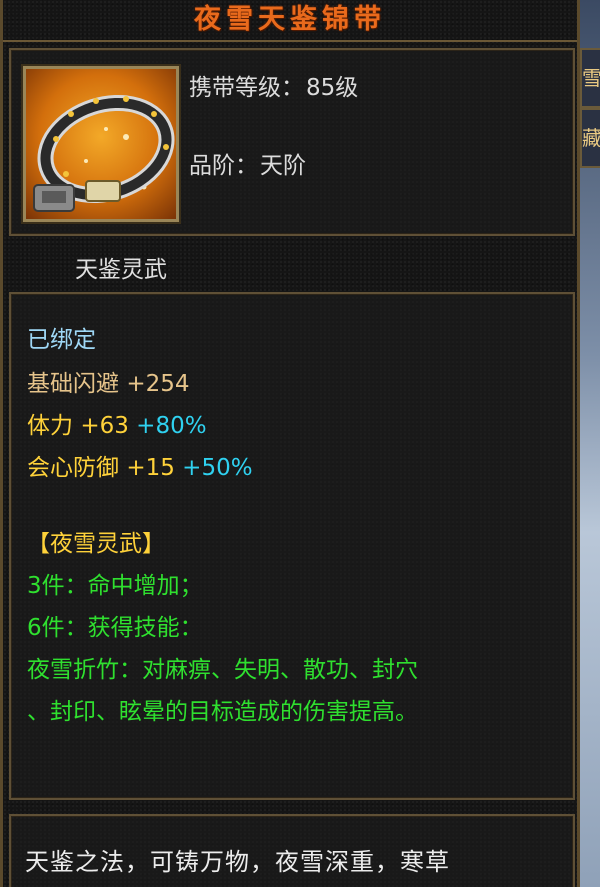  I want to click on set-bonus-title: 【夜雪灵武】, so click(96, 544).